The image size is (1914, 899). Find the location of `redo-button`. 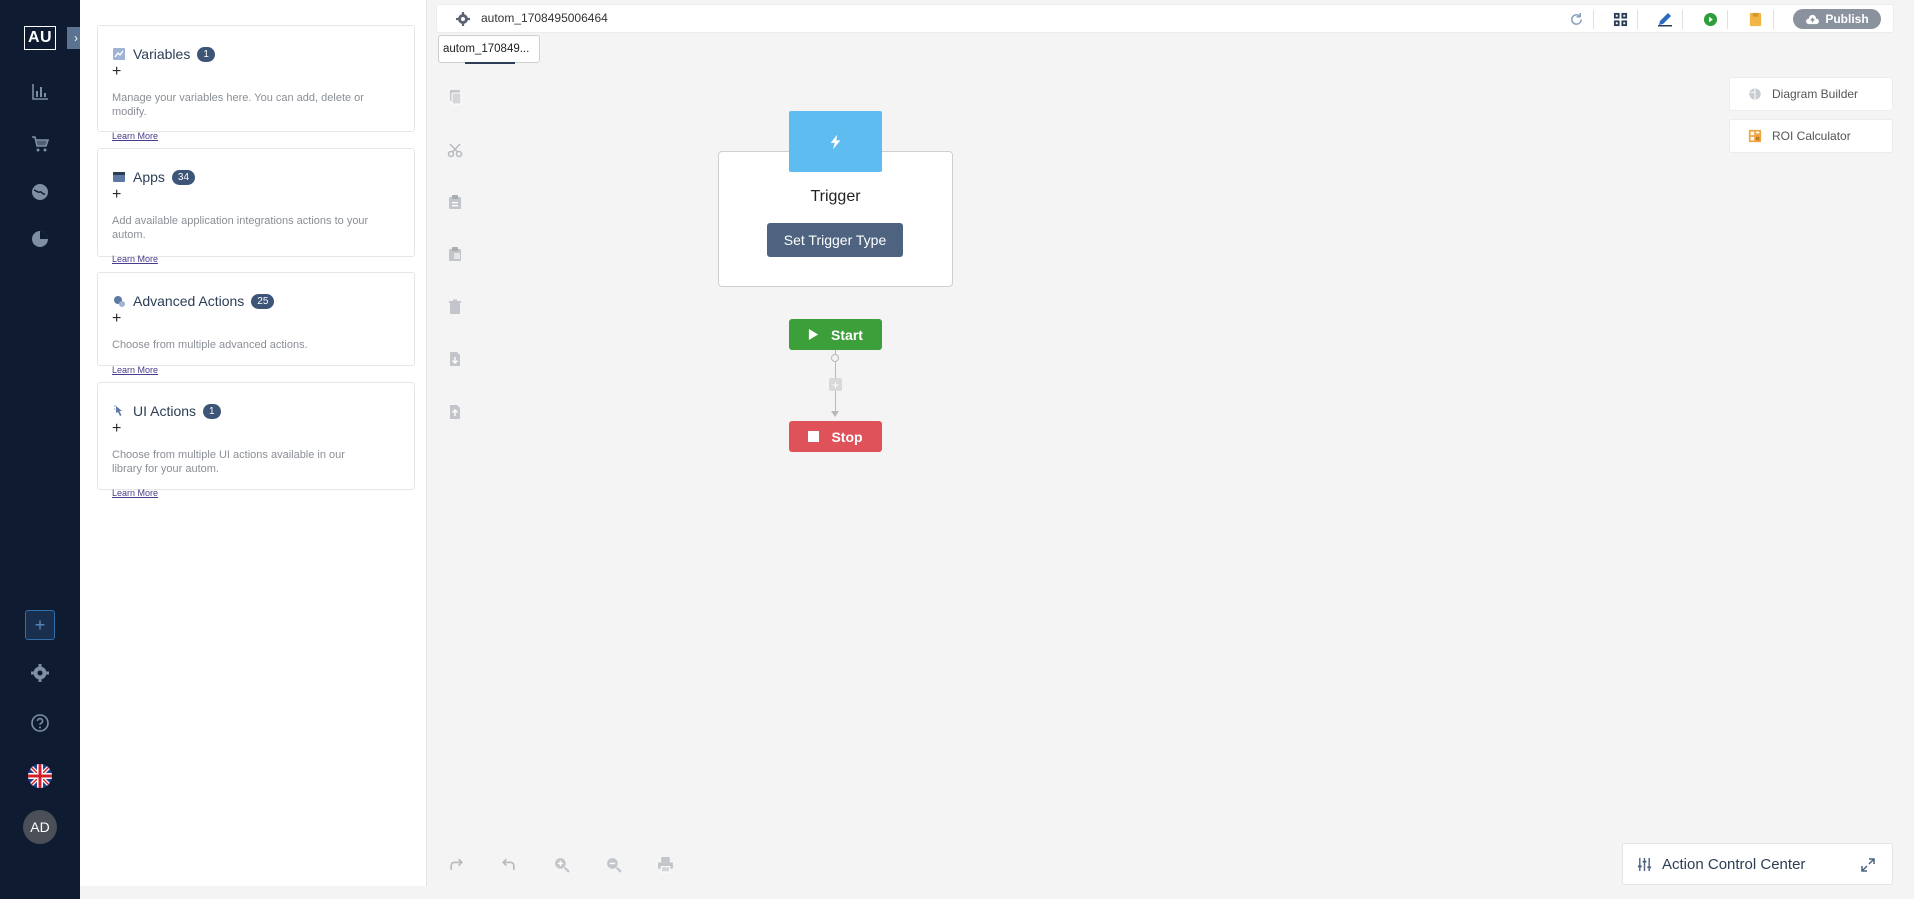

redo-button is located at coordinates (456, 864).